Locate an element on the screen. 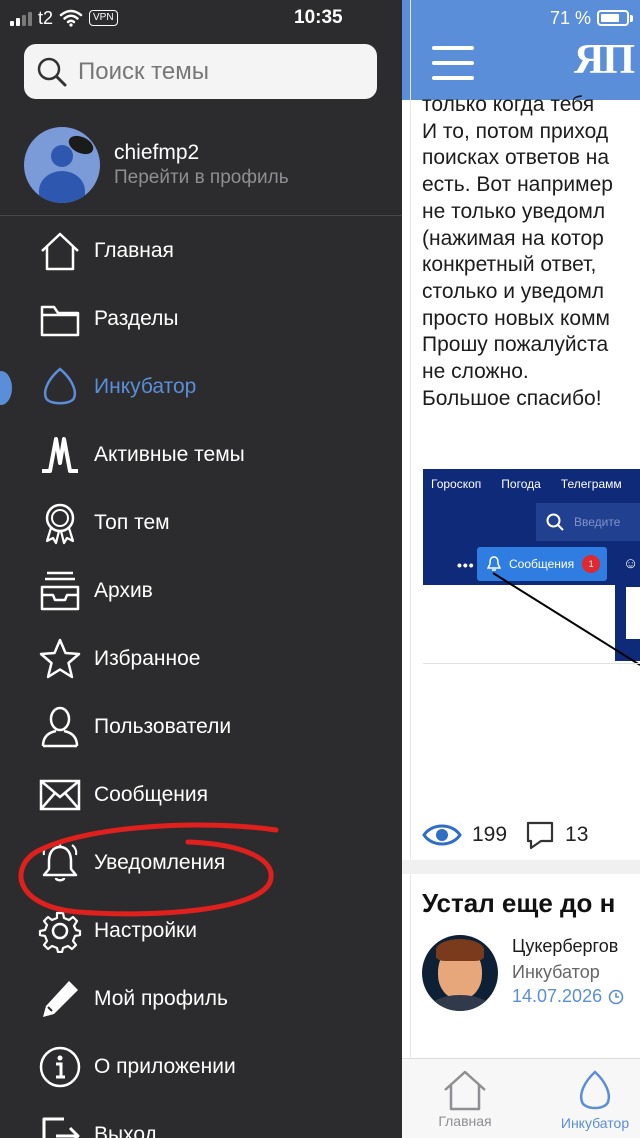  menu-item-messages: Сообщения is located at coordinates (201, 795).